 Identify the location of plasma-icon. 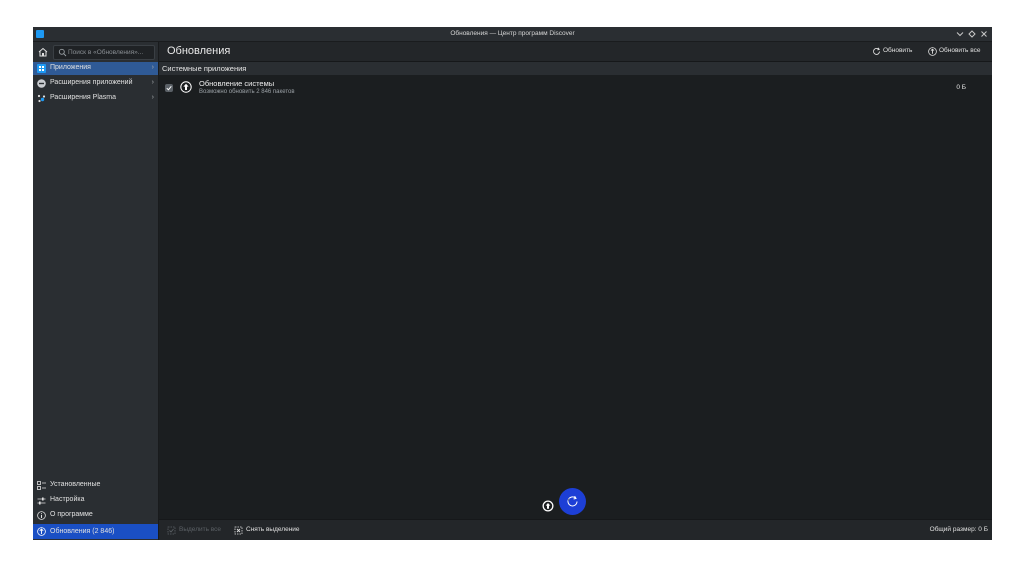
(41, 98).